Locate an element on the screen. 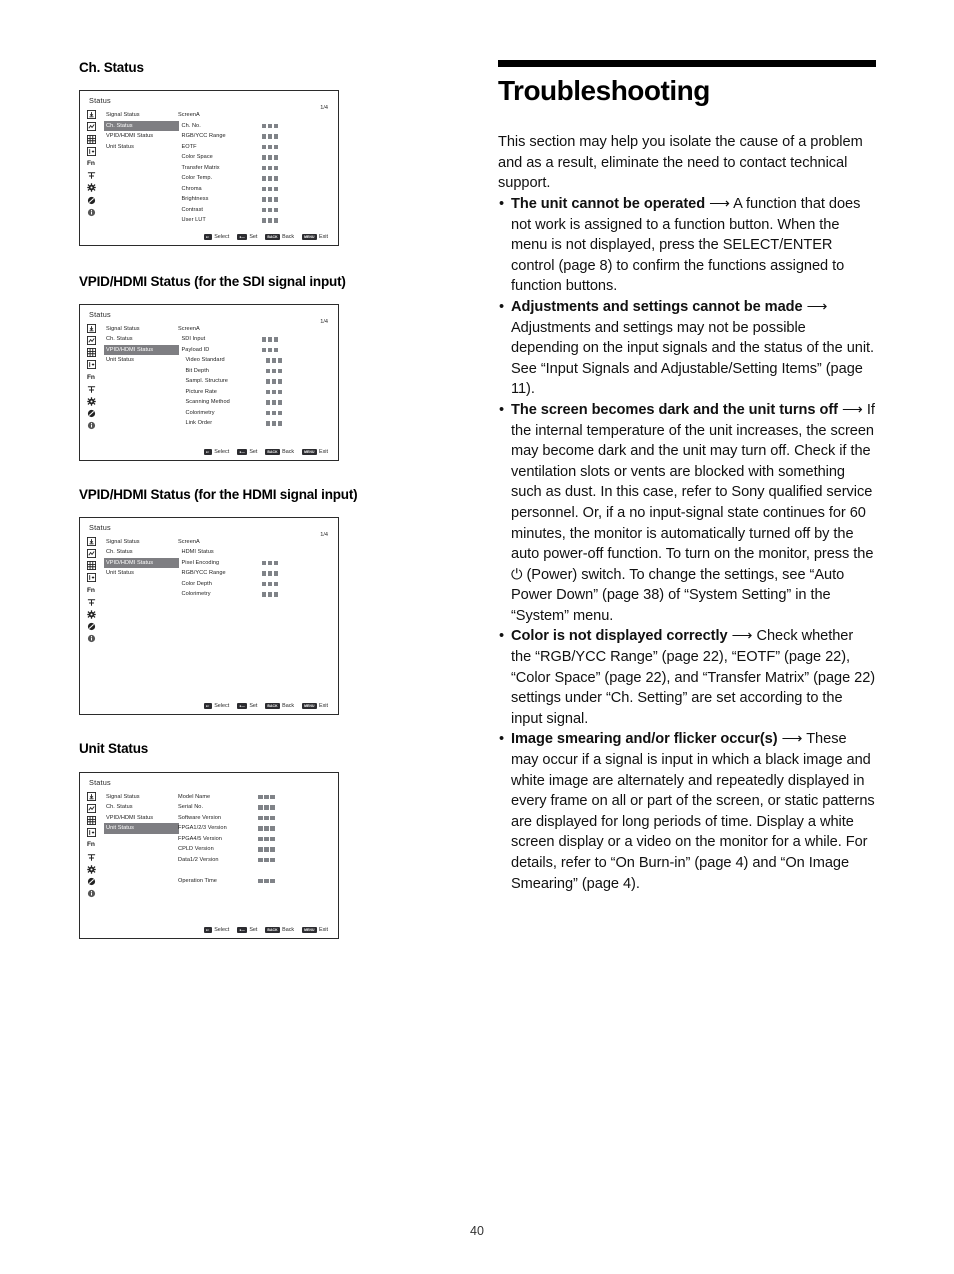  osd-value-row: Chroma is located at coordinates (258, 189).